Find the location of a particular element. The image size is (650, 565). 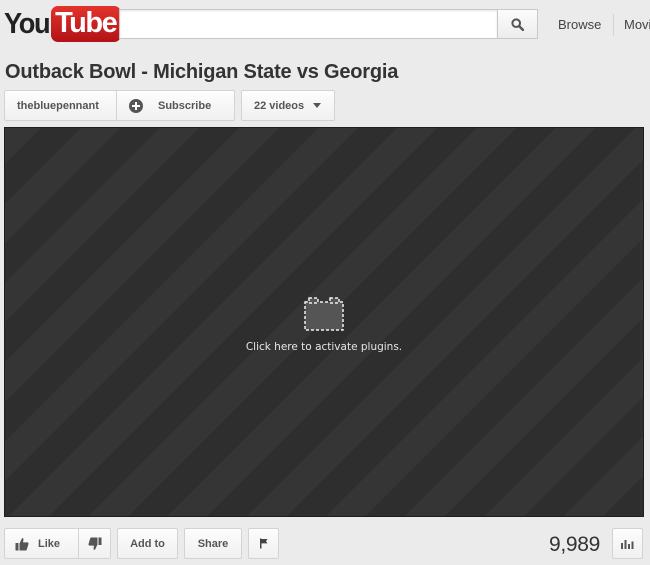

videos-count-label: 22 videos is located at coordinates (279, 105).